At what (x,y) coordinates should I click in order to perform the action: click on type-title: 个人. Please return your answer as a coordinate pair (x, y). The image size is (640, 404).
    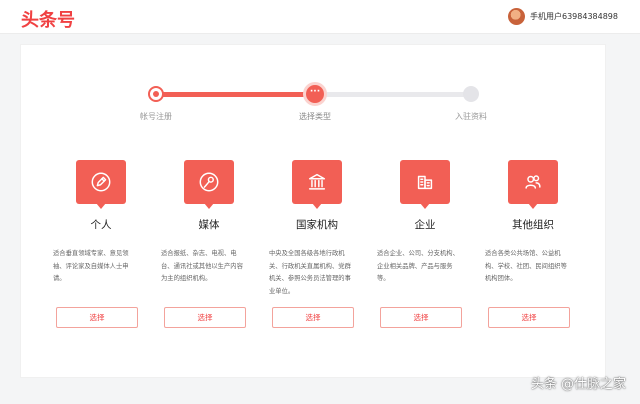
    Looking at the image, I should click on (101, 225).